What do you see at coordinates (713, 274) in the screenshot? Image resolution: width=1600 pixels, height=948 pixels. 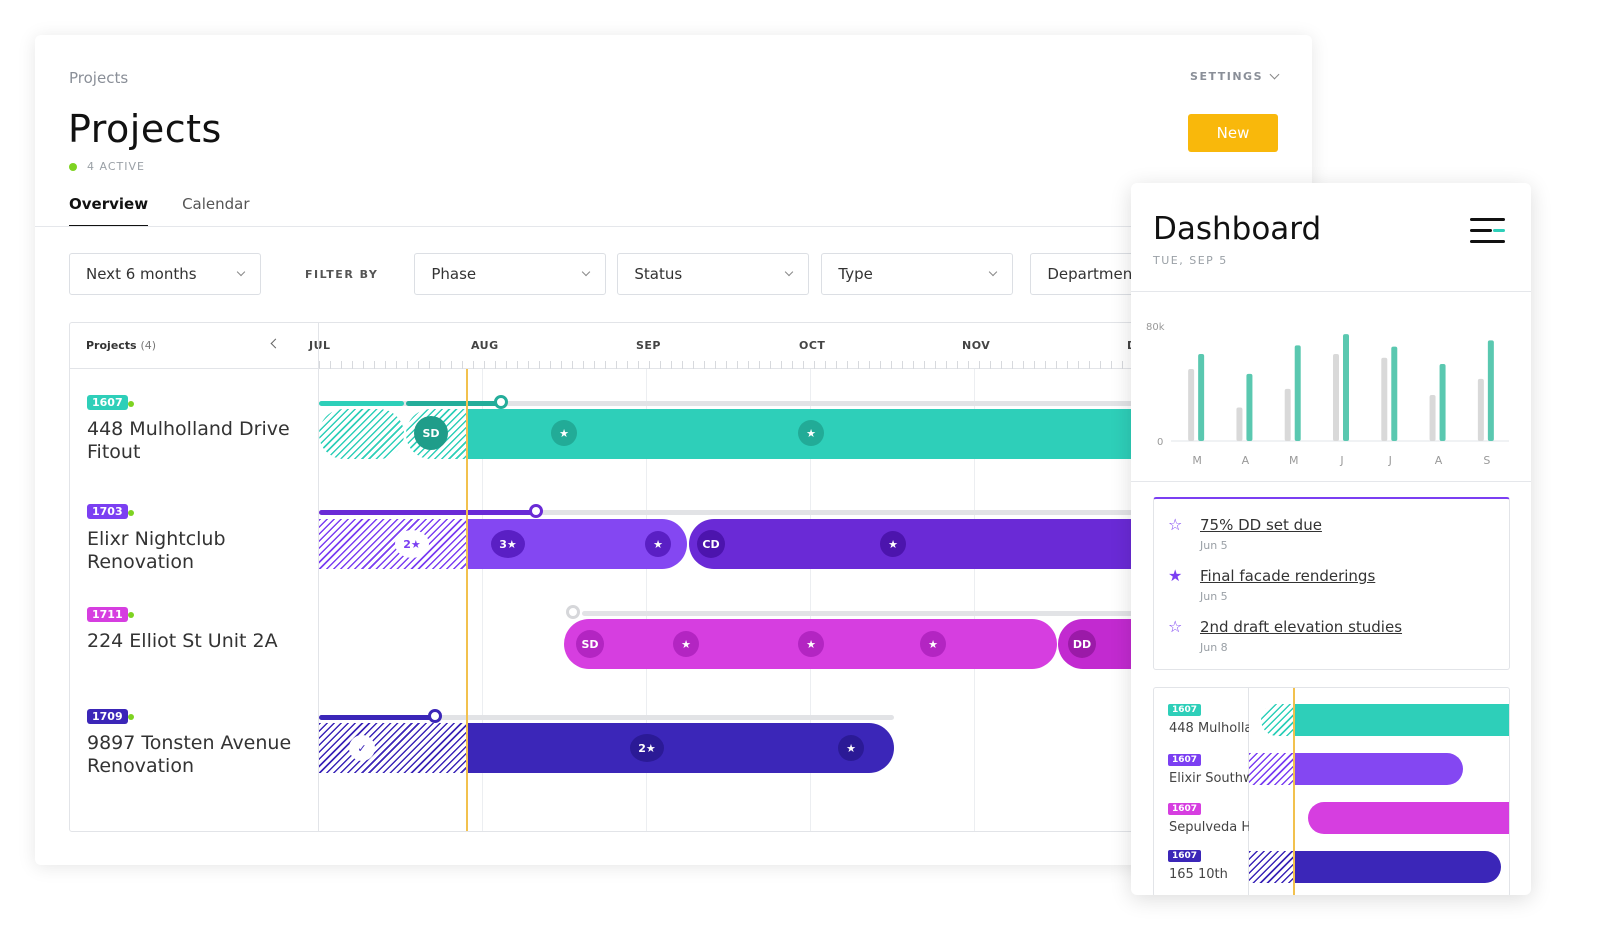 I see `status-select: Status` at bounding box center [713, 274].